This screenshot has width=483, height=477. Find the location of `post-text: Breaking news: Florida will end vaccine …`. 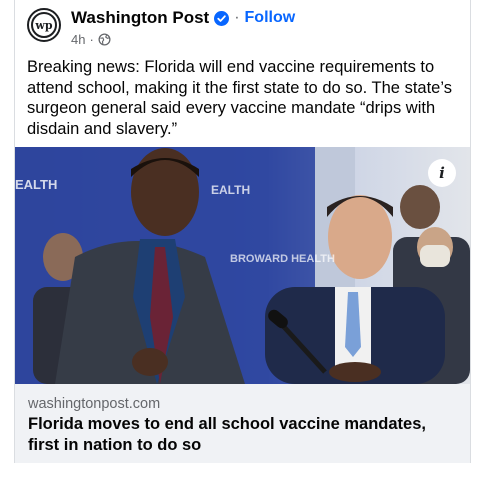

post-text: Breaking news: Florida will end vaccine … is located at coordinates (239, 98).